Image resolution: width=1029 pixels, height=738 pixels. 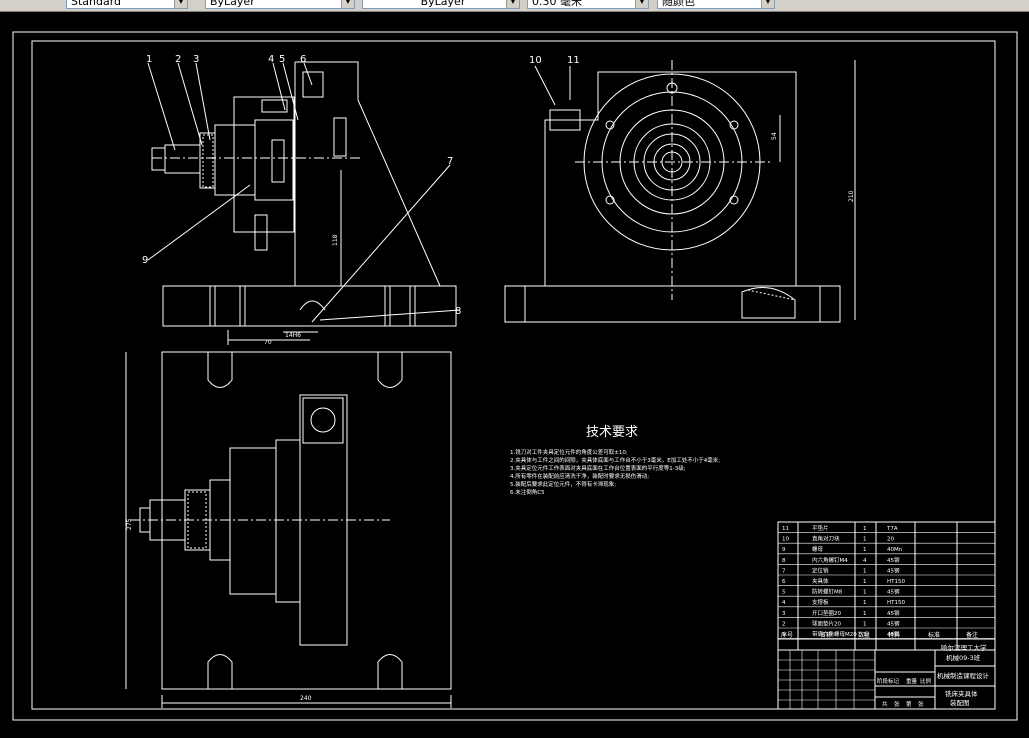 What do you see at coordinates (784, 624) in the screenshot?
I see `bom-cell-no: 2` at bounding box center [784, 624].